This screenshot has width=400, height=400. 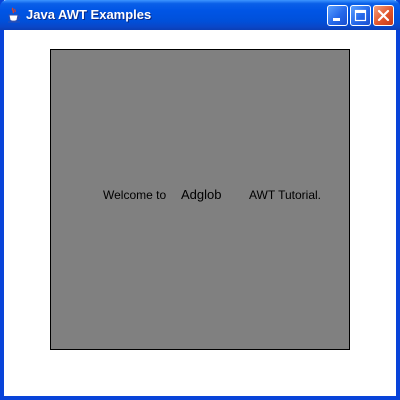 What do you see at coordinates (337, 15) in the screenshot?
I see `minimize-button` at bounding box center [337, 15].